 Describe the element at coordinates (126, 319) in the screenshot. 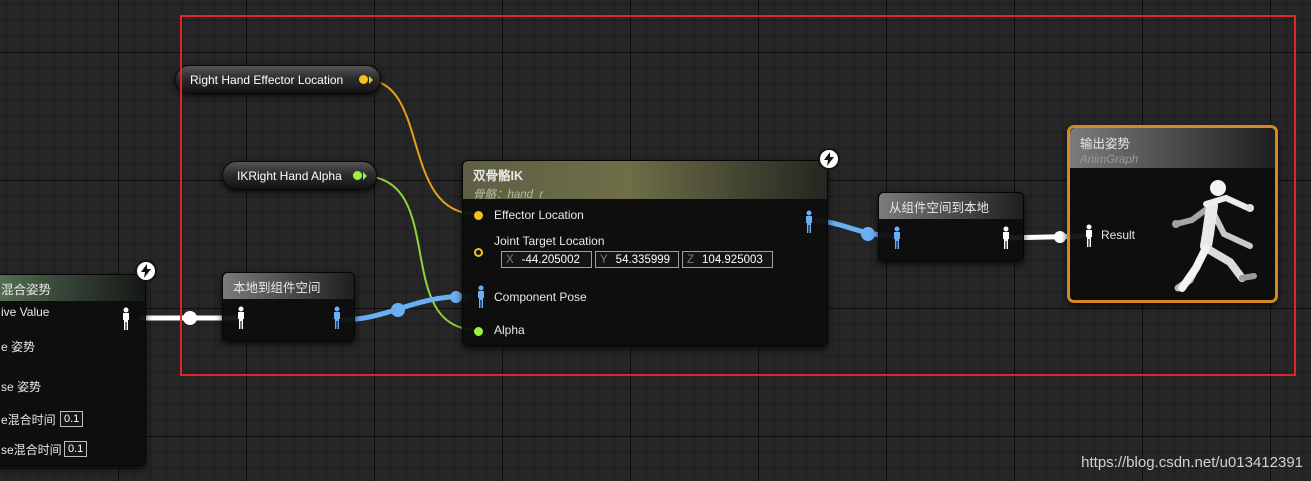

I see `pose-pin-icon` at that location.